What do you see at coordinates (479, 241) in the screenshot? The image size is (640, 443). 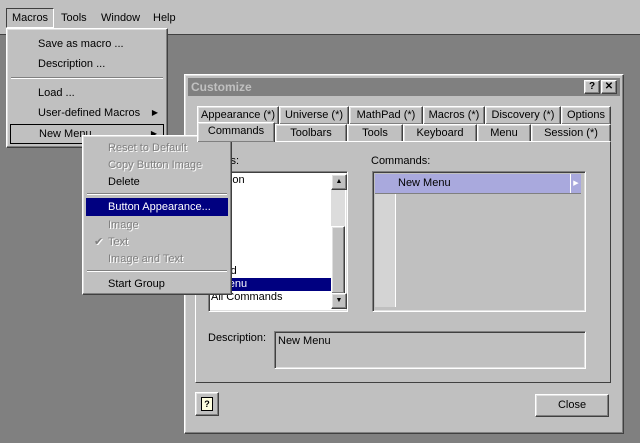 I see `commands-list: New Menu ▶` at bounding box center [479, 241].